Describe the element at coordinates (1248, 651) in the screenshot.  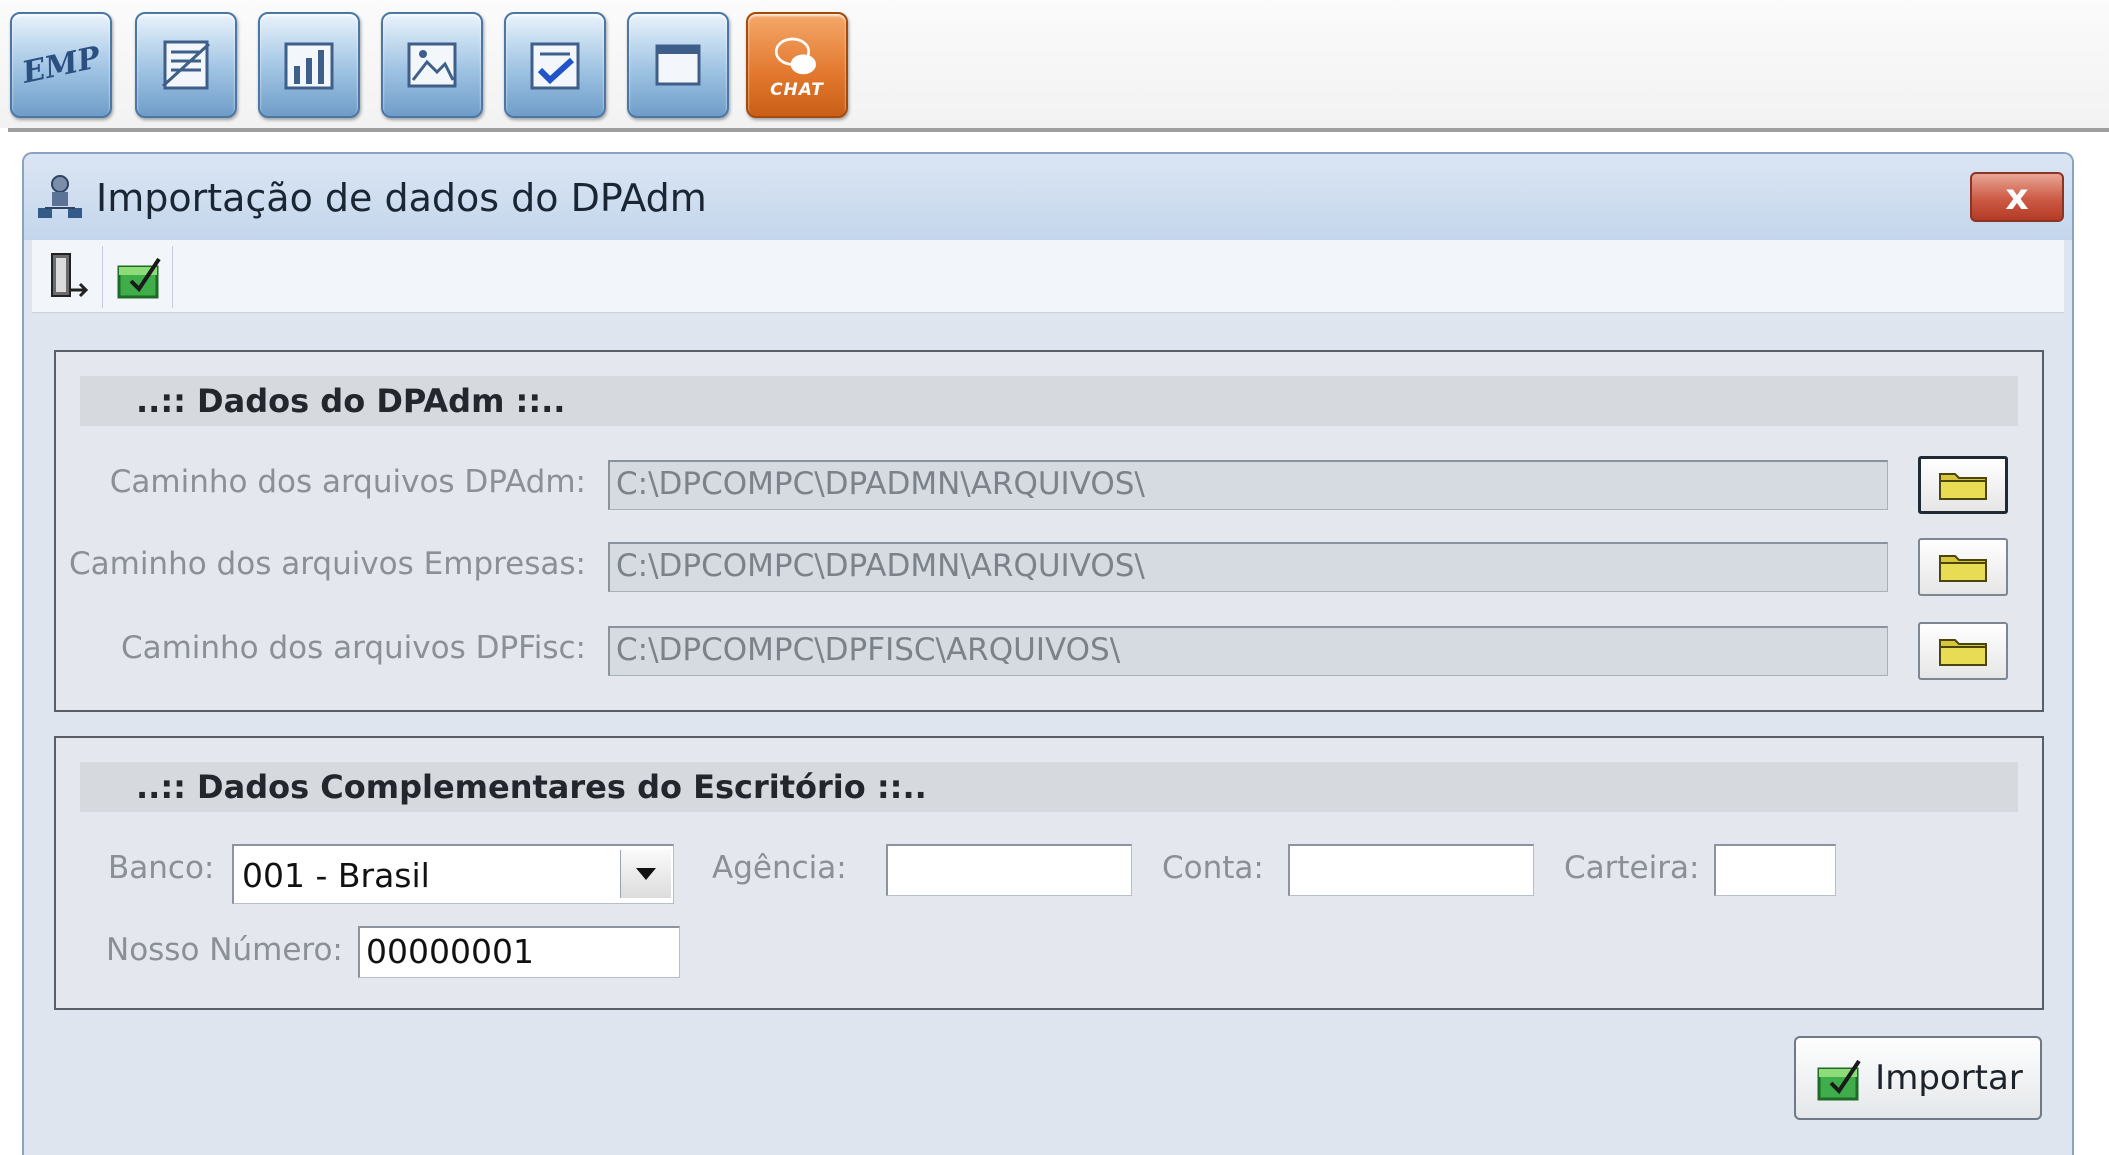
I see `dpfisc-path-input: C:\DPCOMPC\DPFISC\ARQUIVOS\` at that location.